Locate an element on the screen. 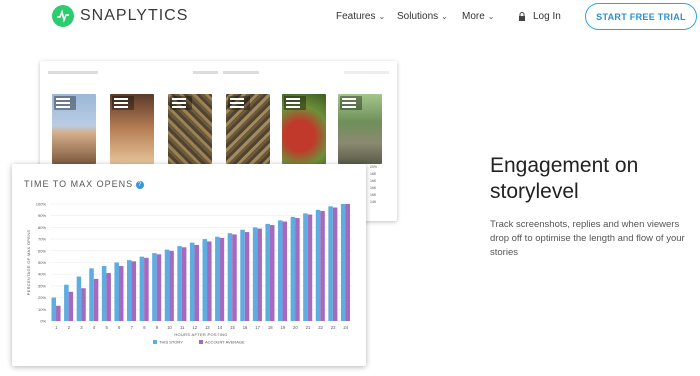 The image size is (700, 376). x-tick-label: 1 is located at coordinates (56, 327).